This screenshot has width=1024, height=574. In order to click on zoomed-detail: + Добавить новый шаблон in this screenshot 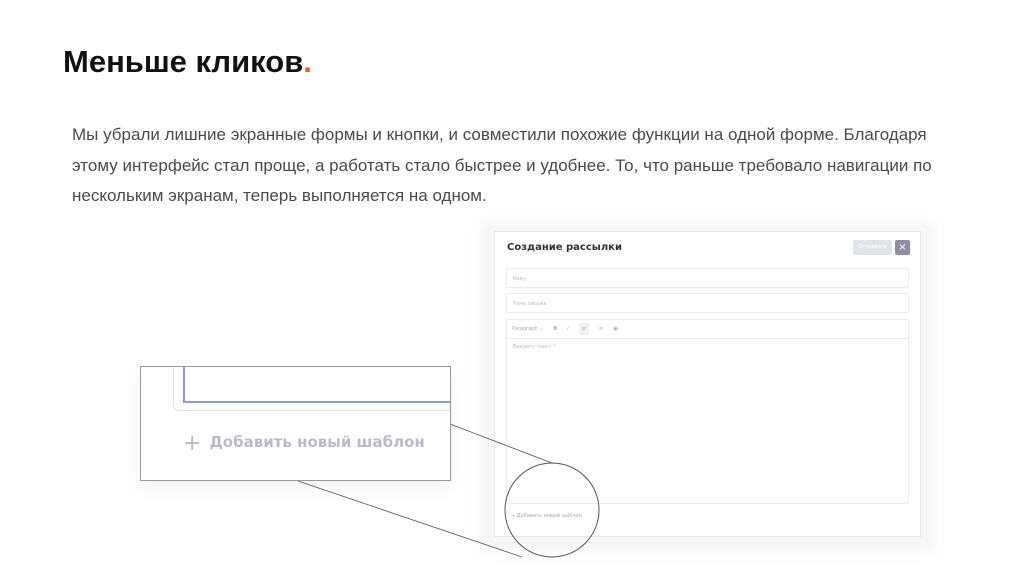, I will do `click(295, 423)`.